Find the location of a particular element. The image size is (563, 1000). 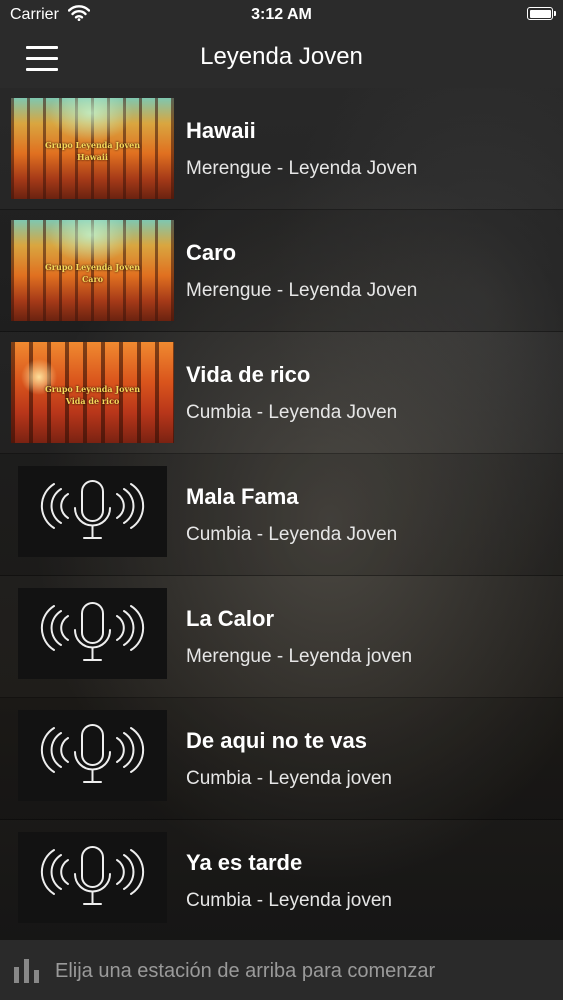

track-artwork: Grupo Leyenda Joven Vida de rico is located at coordinates (92, 392).